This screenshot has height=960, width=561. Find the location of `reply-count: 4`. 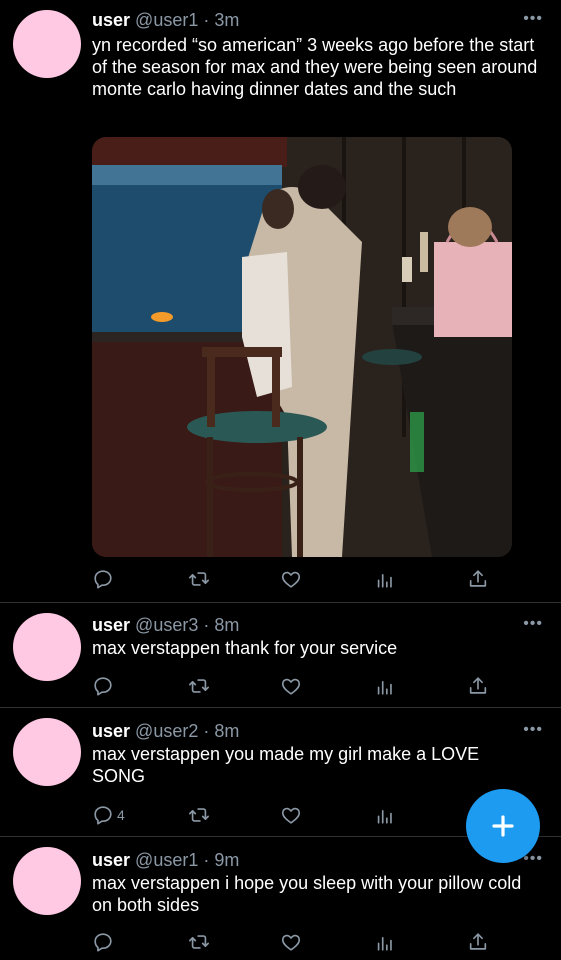

reply-count: 4 is located at coordinates (121, 815).